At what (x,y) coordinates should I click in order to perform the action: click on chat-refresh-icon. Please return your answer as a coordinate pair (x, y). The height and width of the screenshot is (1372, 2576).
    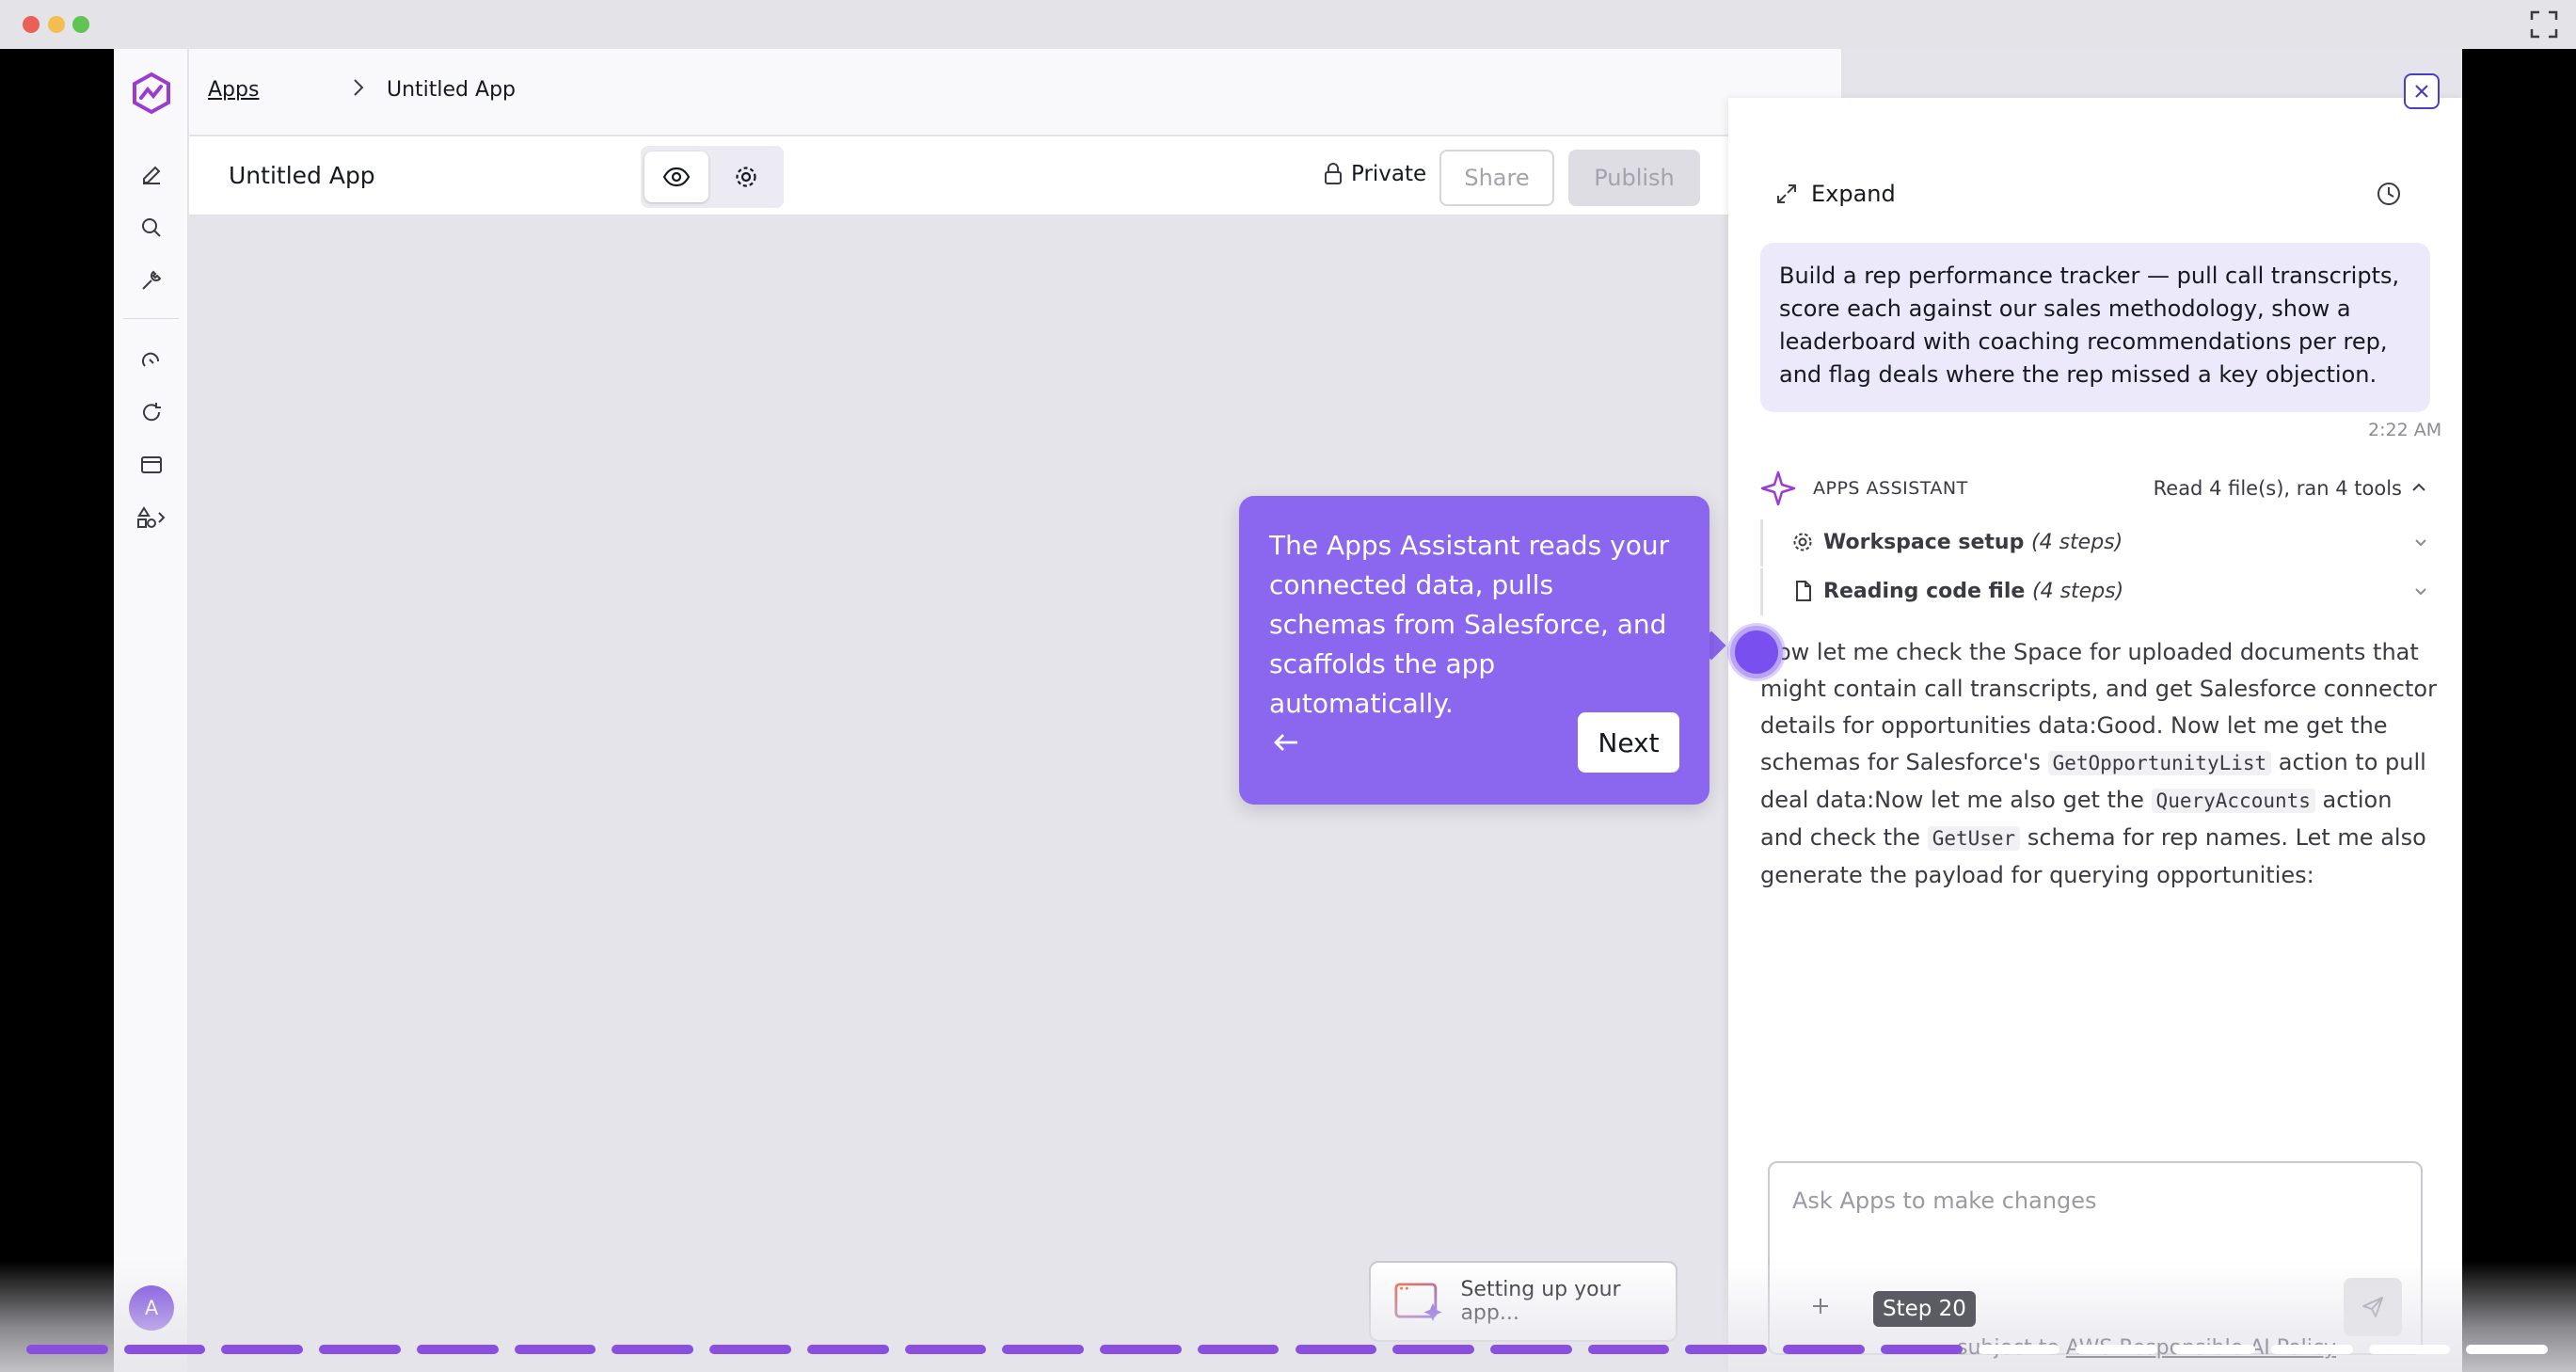
    Looking at the image, I should click on (151, 412).